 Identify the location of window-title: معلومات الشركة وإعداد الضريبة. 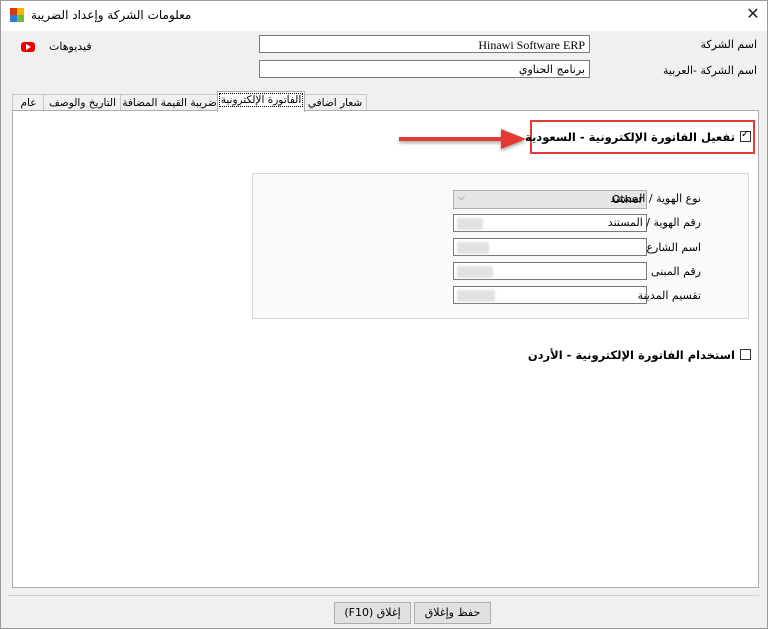
(111, 15).